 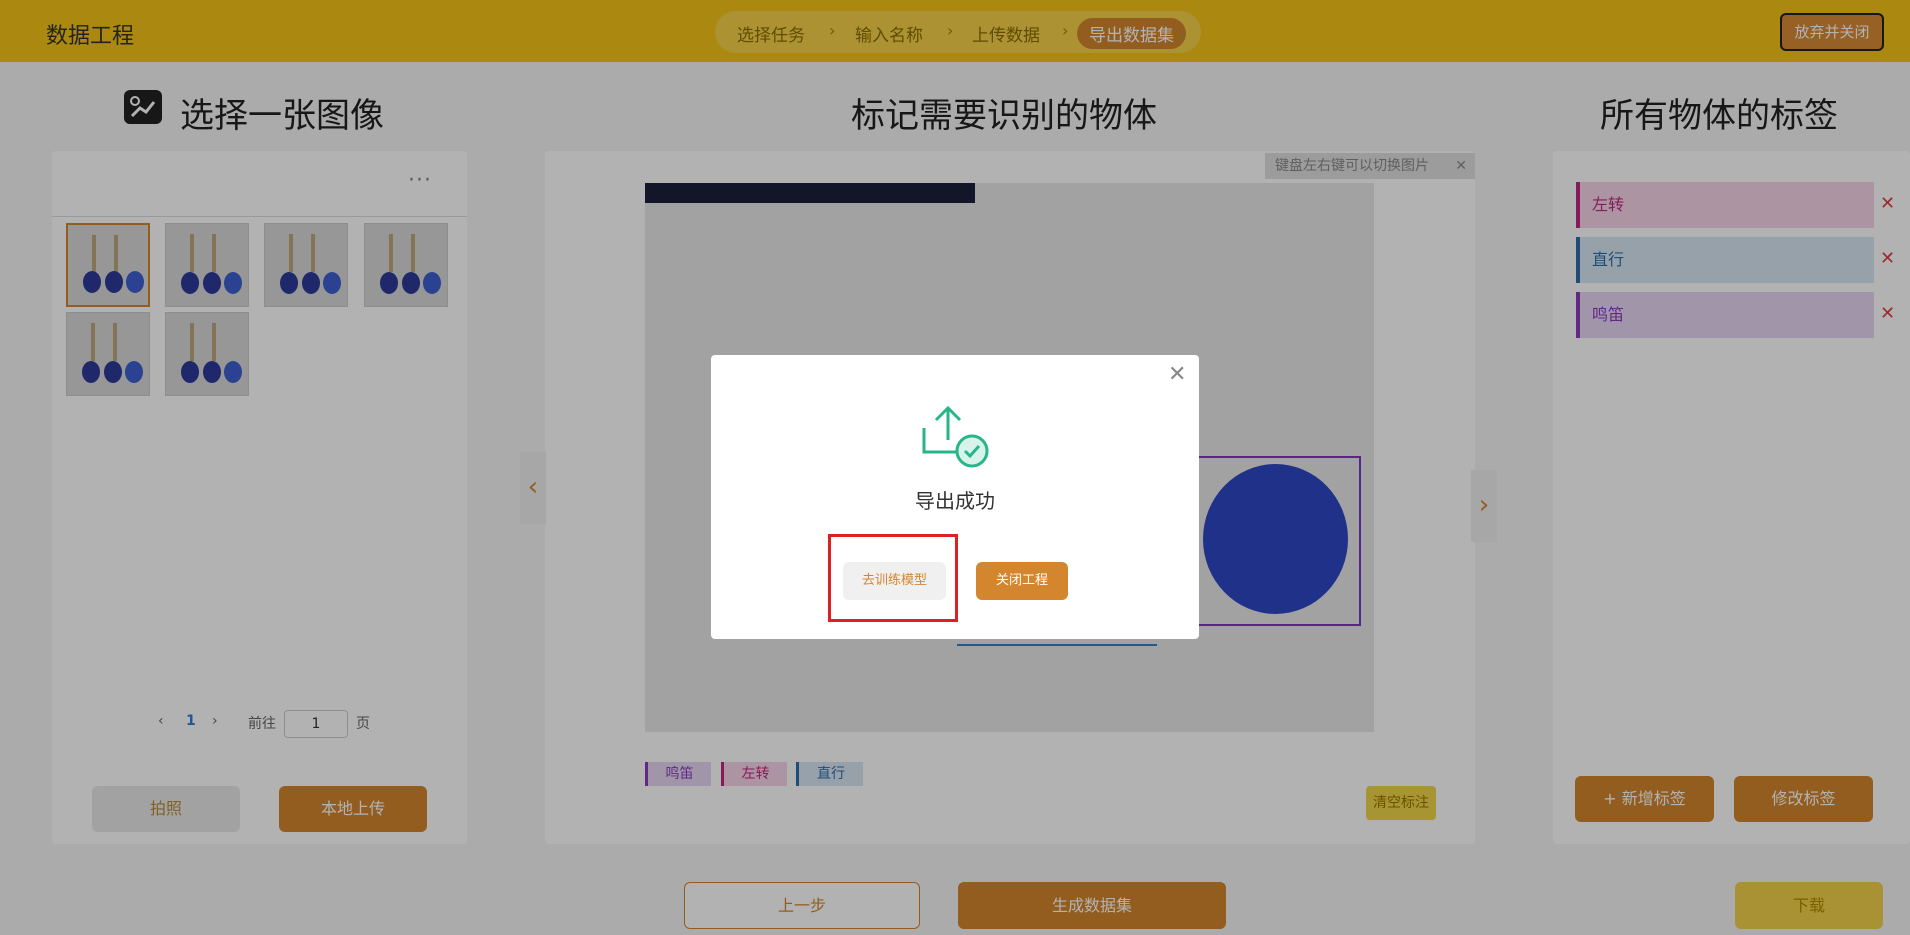 I want to click on export-success-icon, so click(x=956, y=435).